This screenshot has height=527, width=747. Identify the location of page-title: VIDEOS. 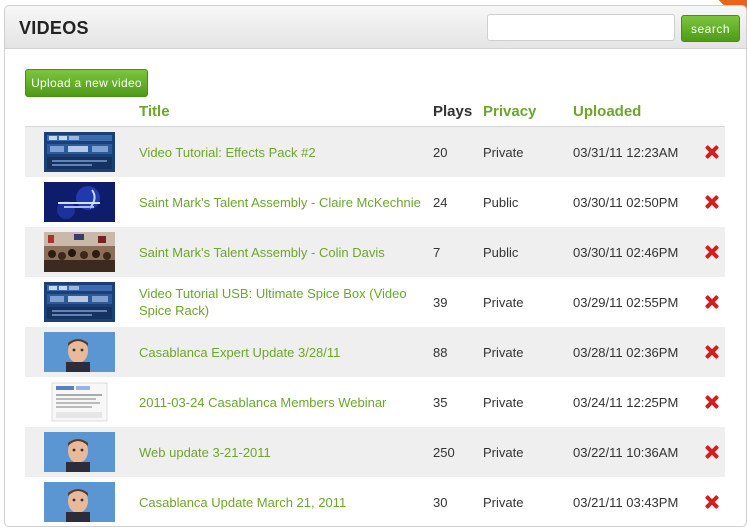
(54, 28).